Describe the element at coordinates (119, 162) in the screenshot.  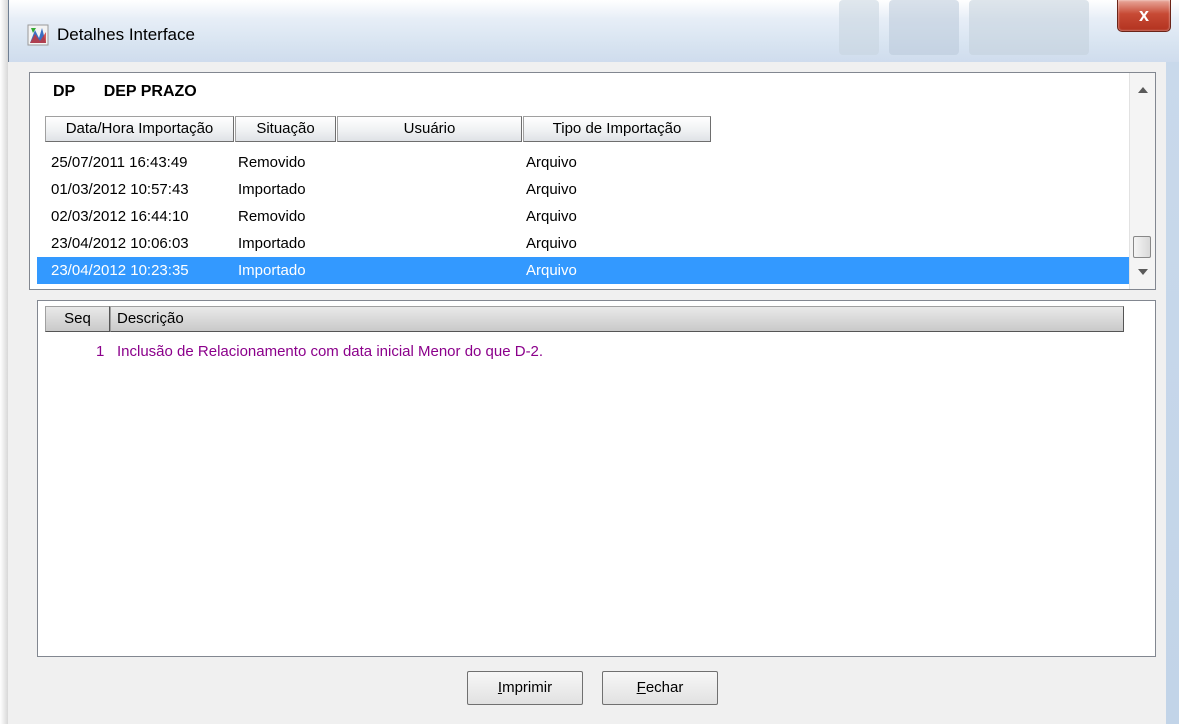
I see `cell-datetime: 25/07/2011 16:43:49` at that location.